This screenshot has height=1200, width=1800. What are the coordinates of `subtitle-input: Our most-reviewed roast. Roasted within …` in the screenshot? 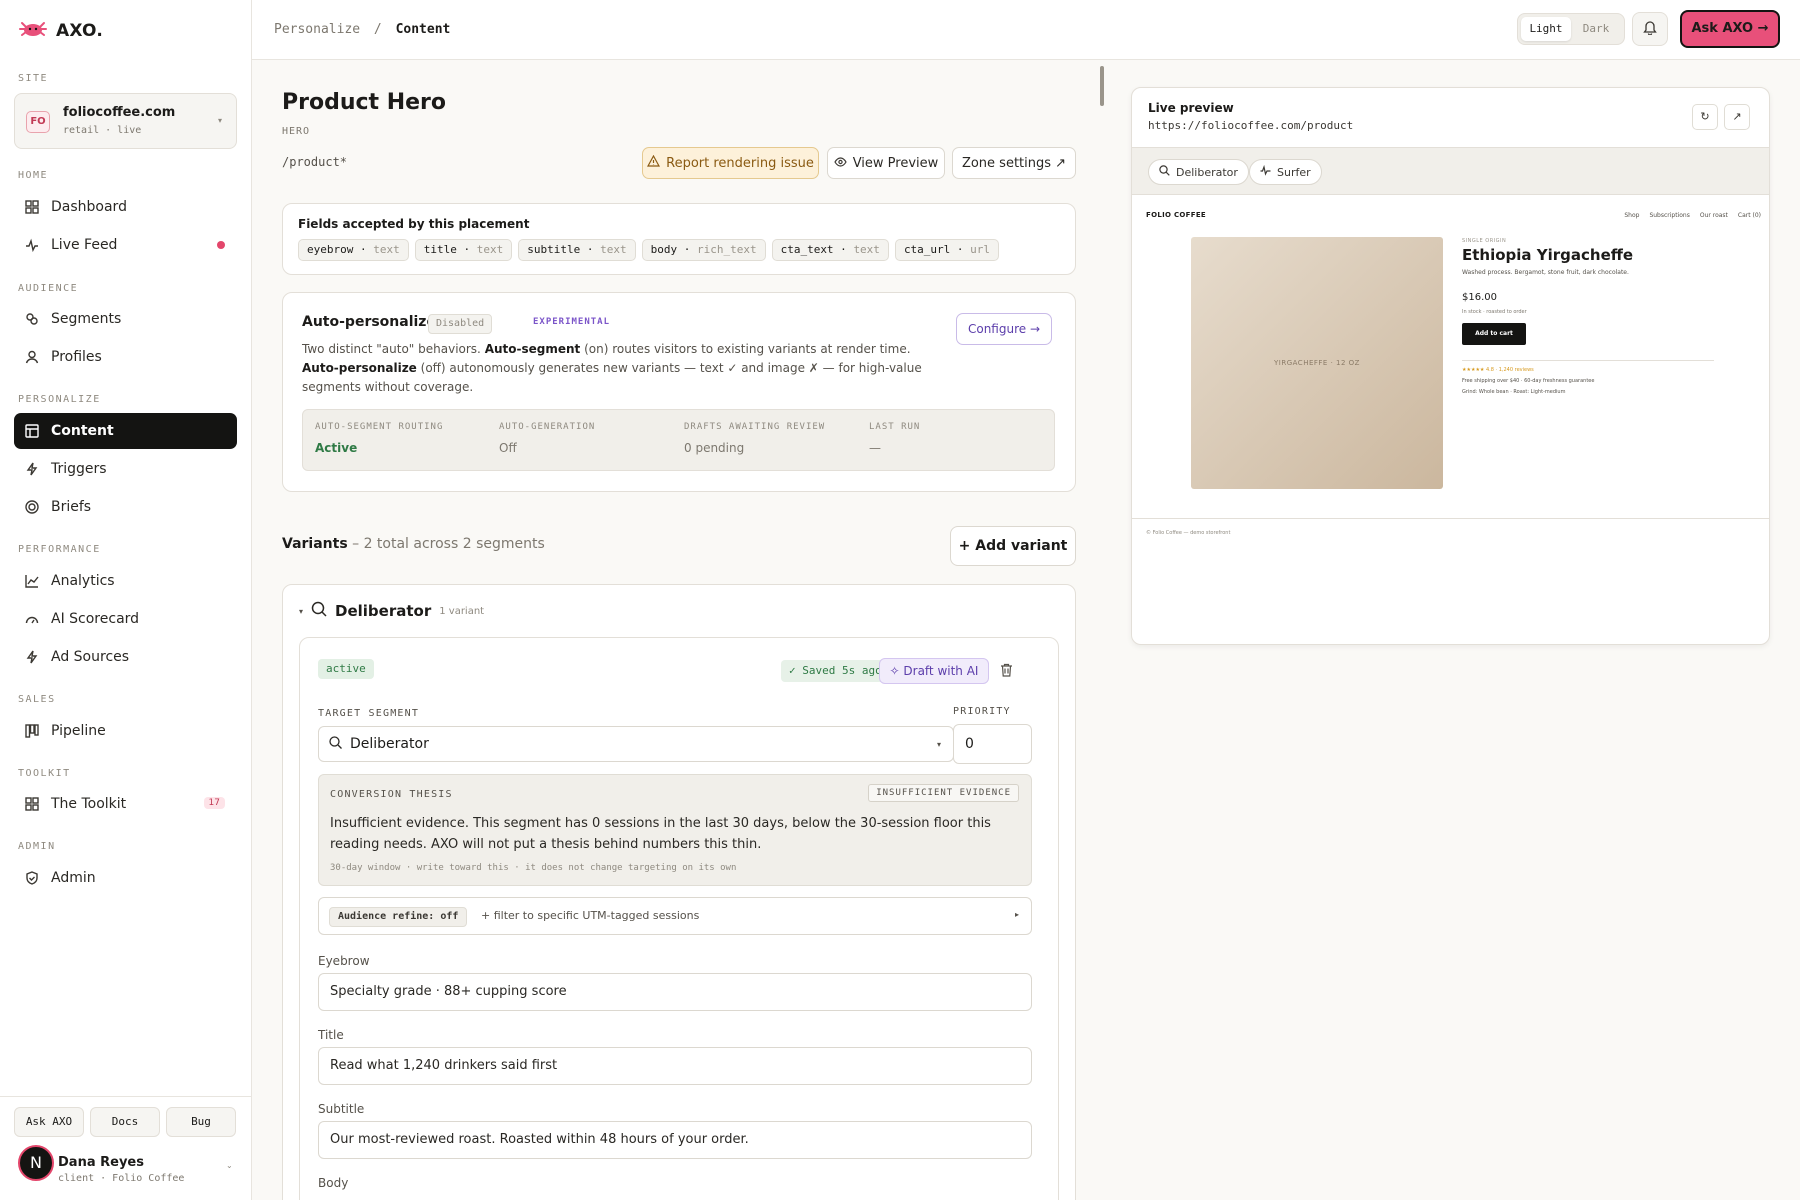 It's located at (675, 1140).